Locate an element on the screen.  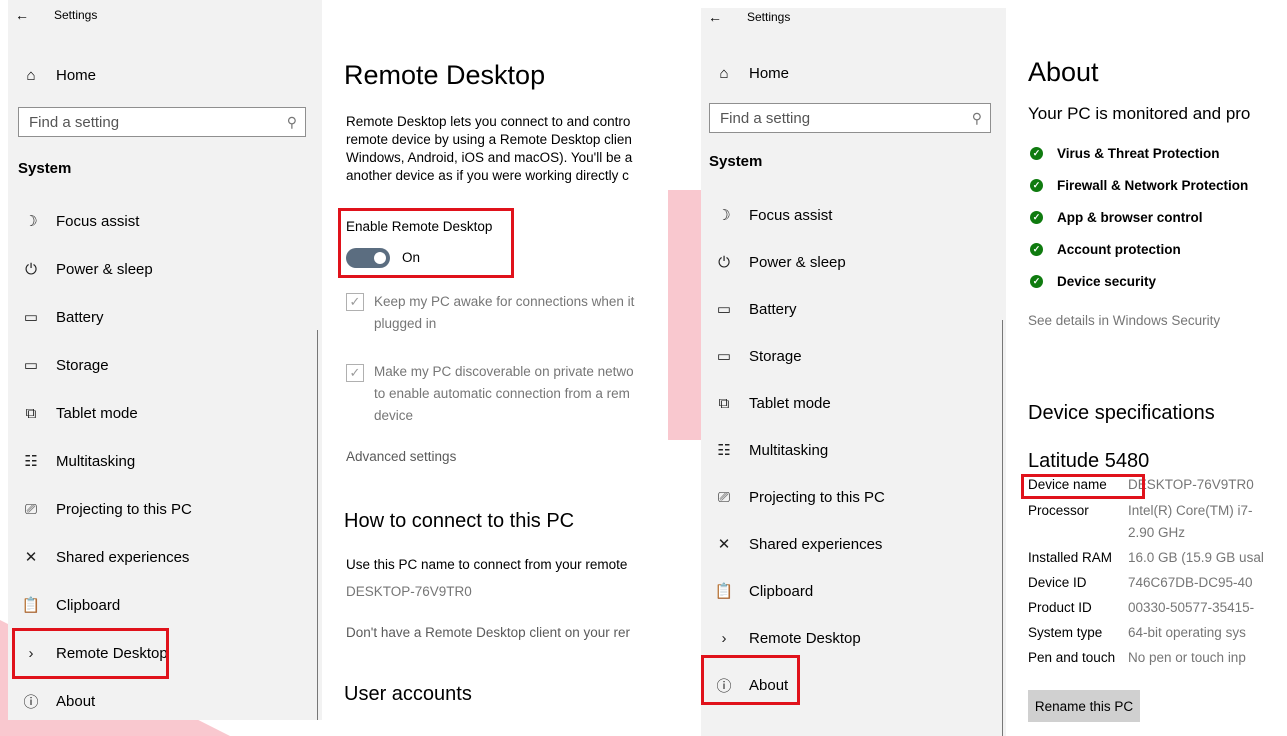
spec-row: System type 64-bit operating sys is located at coordinates (1157, 635).